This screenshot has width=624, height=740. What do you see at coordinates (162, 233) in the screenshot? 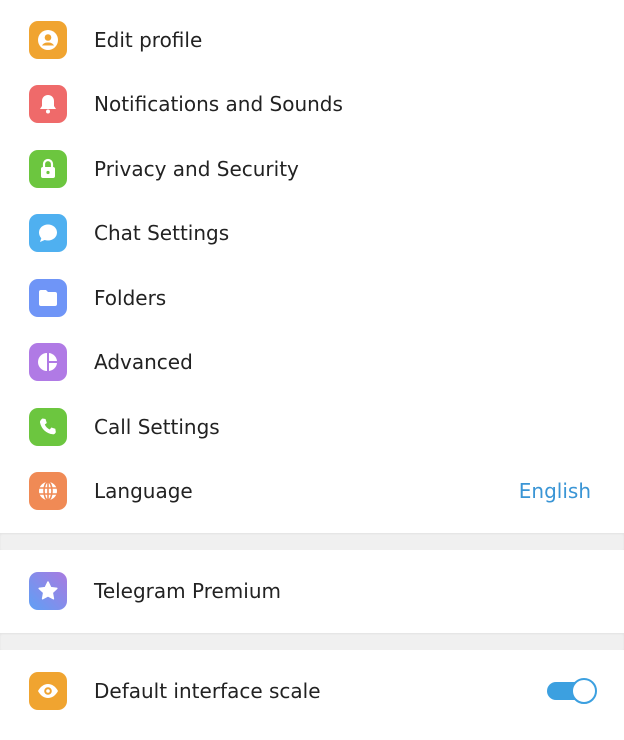
I see `menu-item-label: Chat Settings` at bounding box center [162, 233].